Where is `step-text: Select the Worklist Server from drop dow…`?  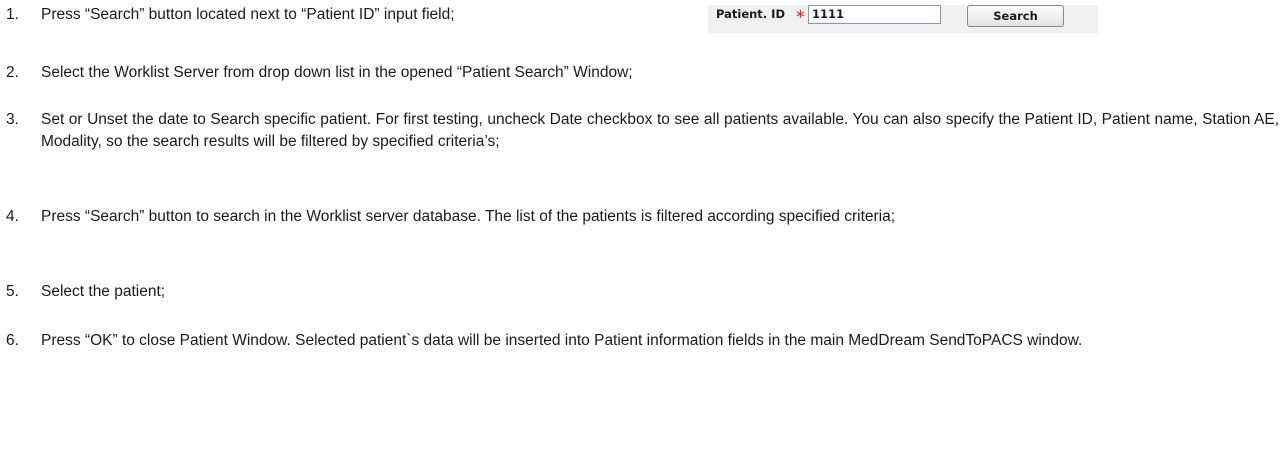 step-text: Select the Worklist Server from drop dow… is located at coordinates (337, 72).